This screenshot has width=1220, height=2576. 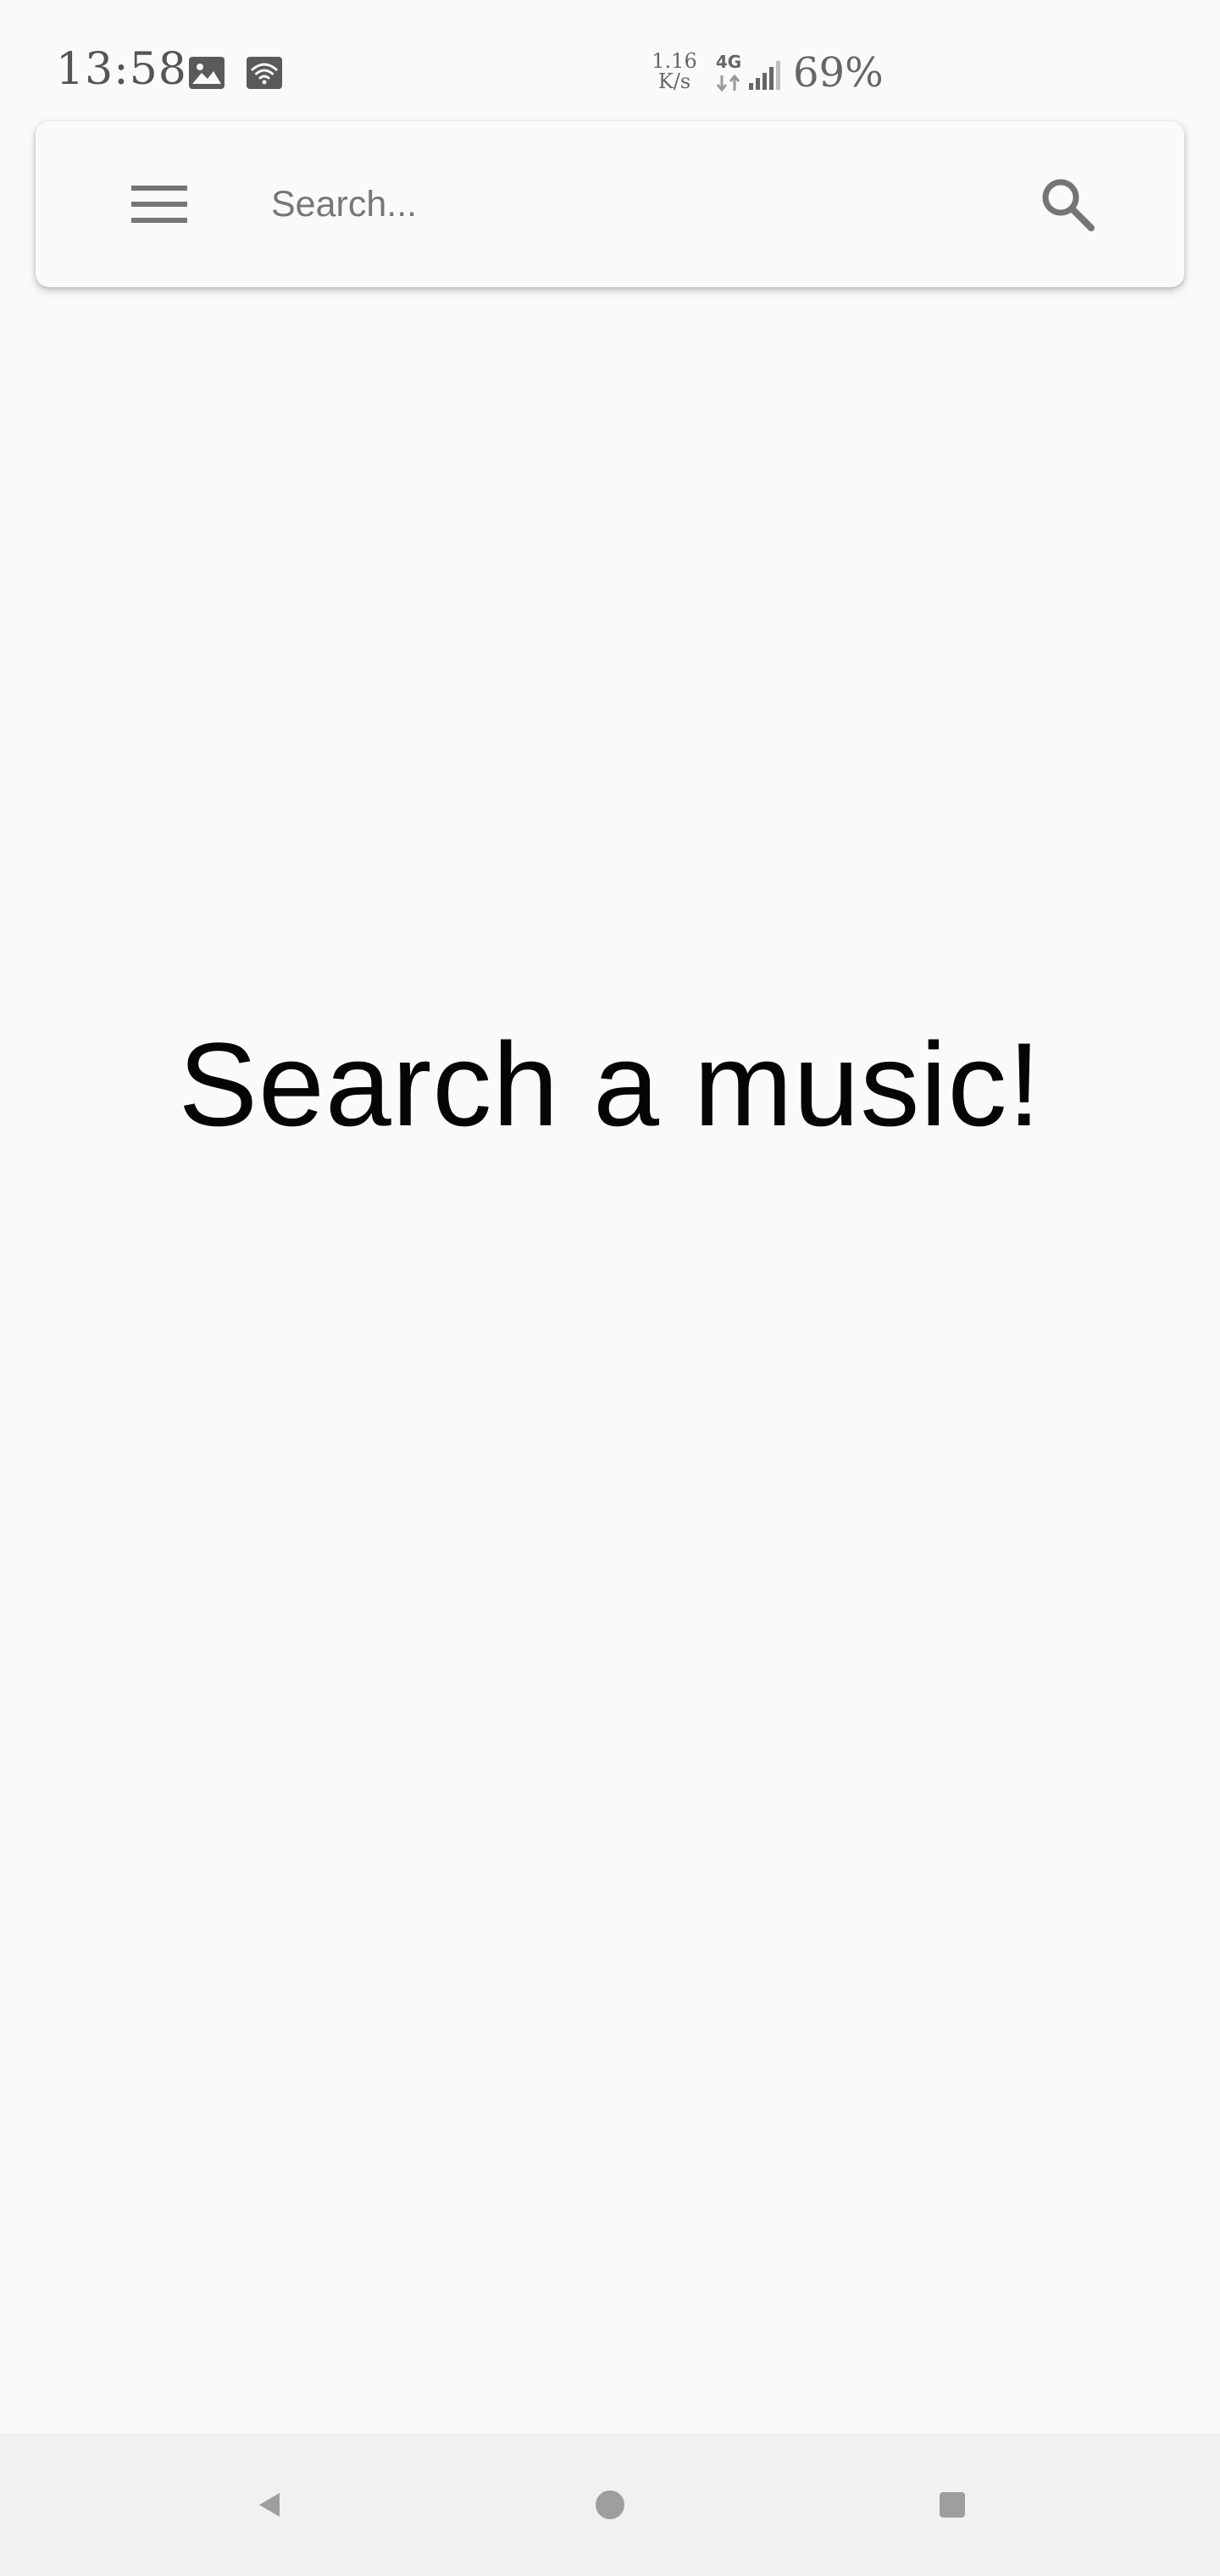 What do you see at coordinates (121, 69) in the screenshot?
I see `status-time: 13:58` at bounding box center [121, 69].